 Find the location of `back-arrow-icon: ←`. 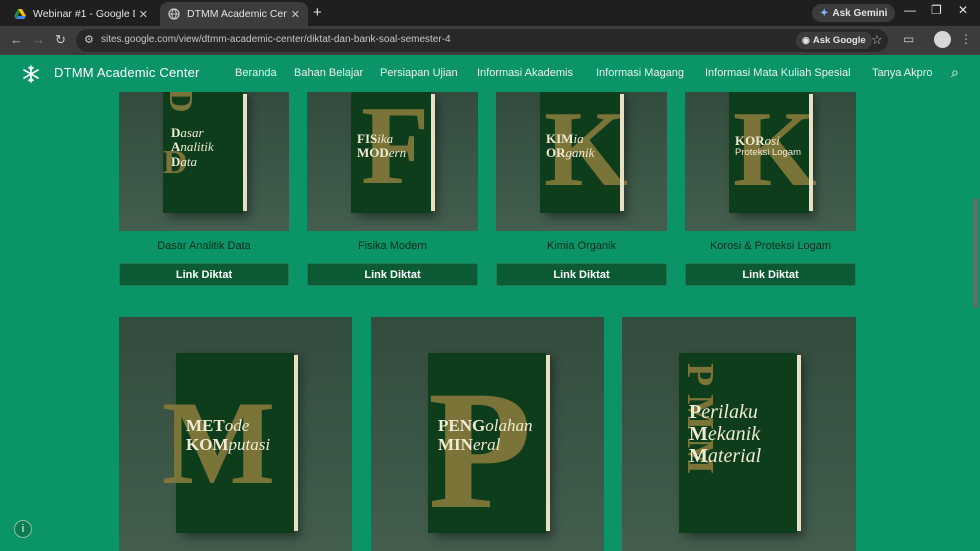

back-arrow-icon: ← is located at coordinates (16, 39).